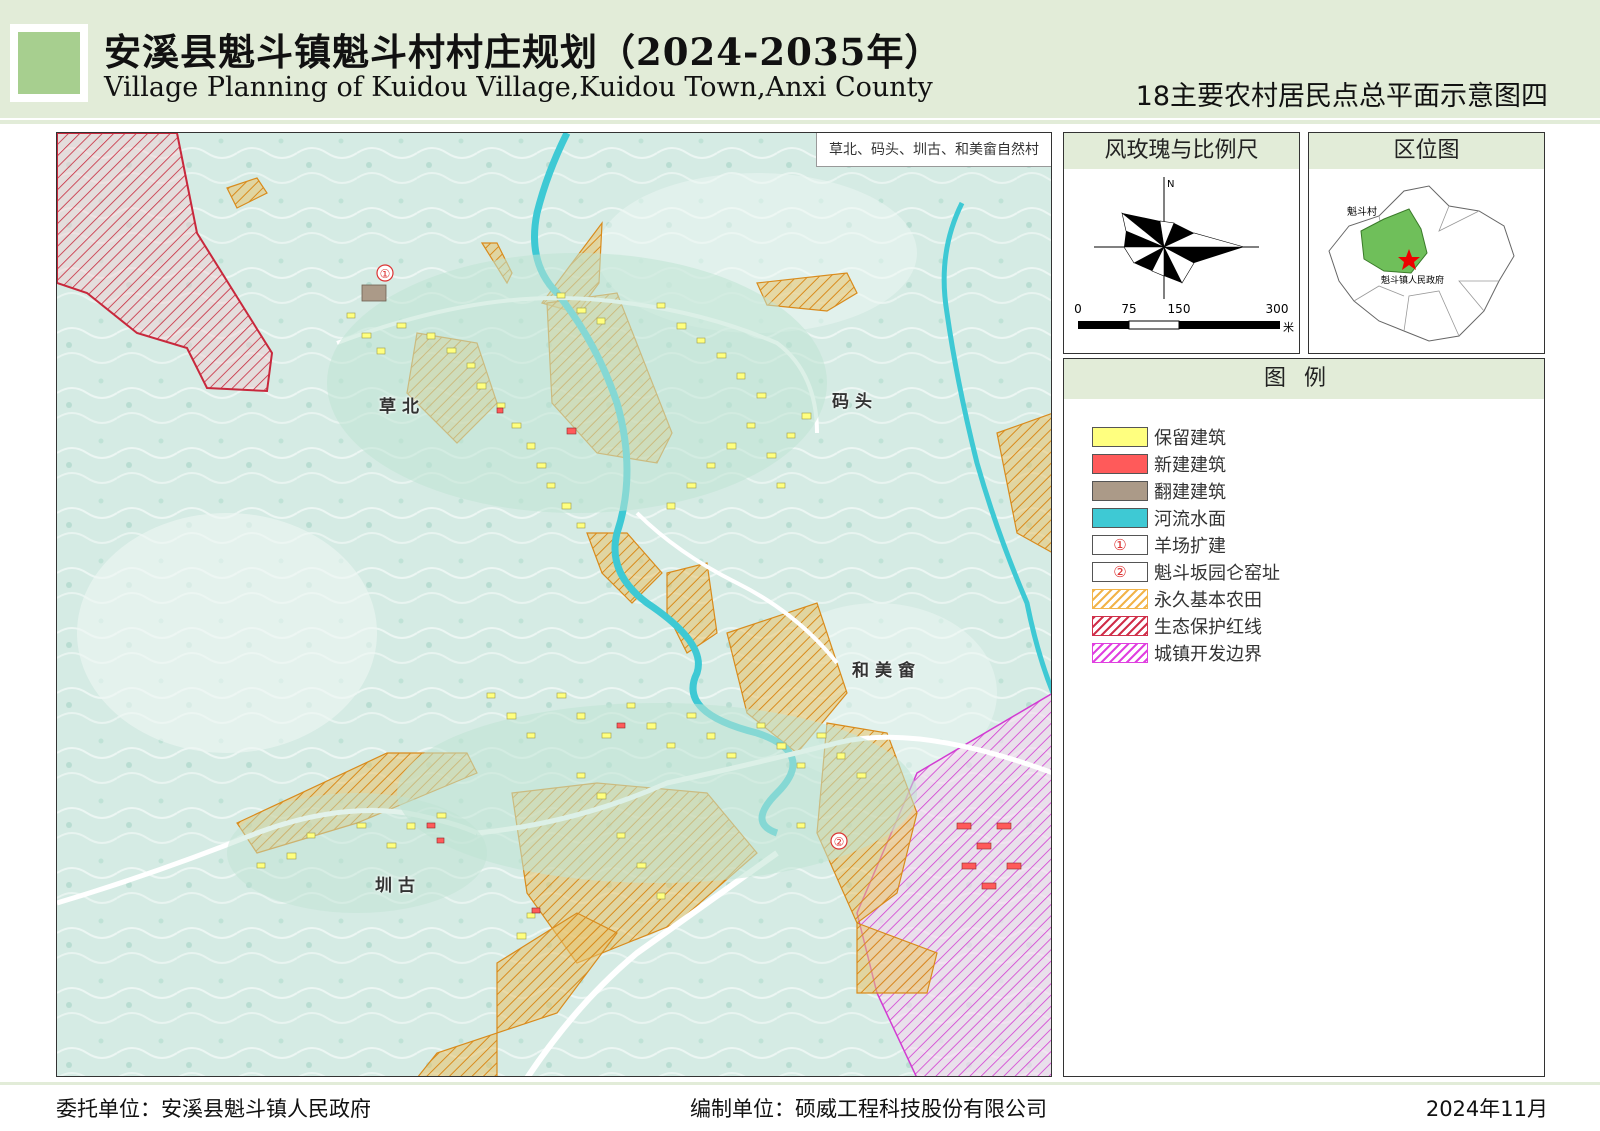 This screenshot has width=1600, height=1131. Describe the element at coordinates (800, 1083) in the screenshot. I see `footer-divider` at that location.